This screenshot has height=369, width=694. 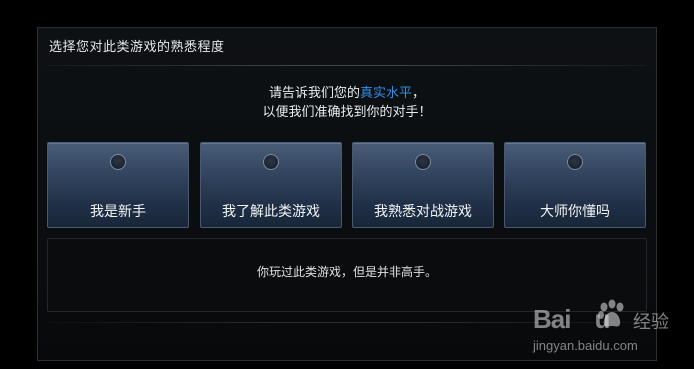 What do you see at coordinates (575, 185) in the screenshot?
I see `option-master: 大师你懂吗` at bounding box center [575, 185].